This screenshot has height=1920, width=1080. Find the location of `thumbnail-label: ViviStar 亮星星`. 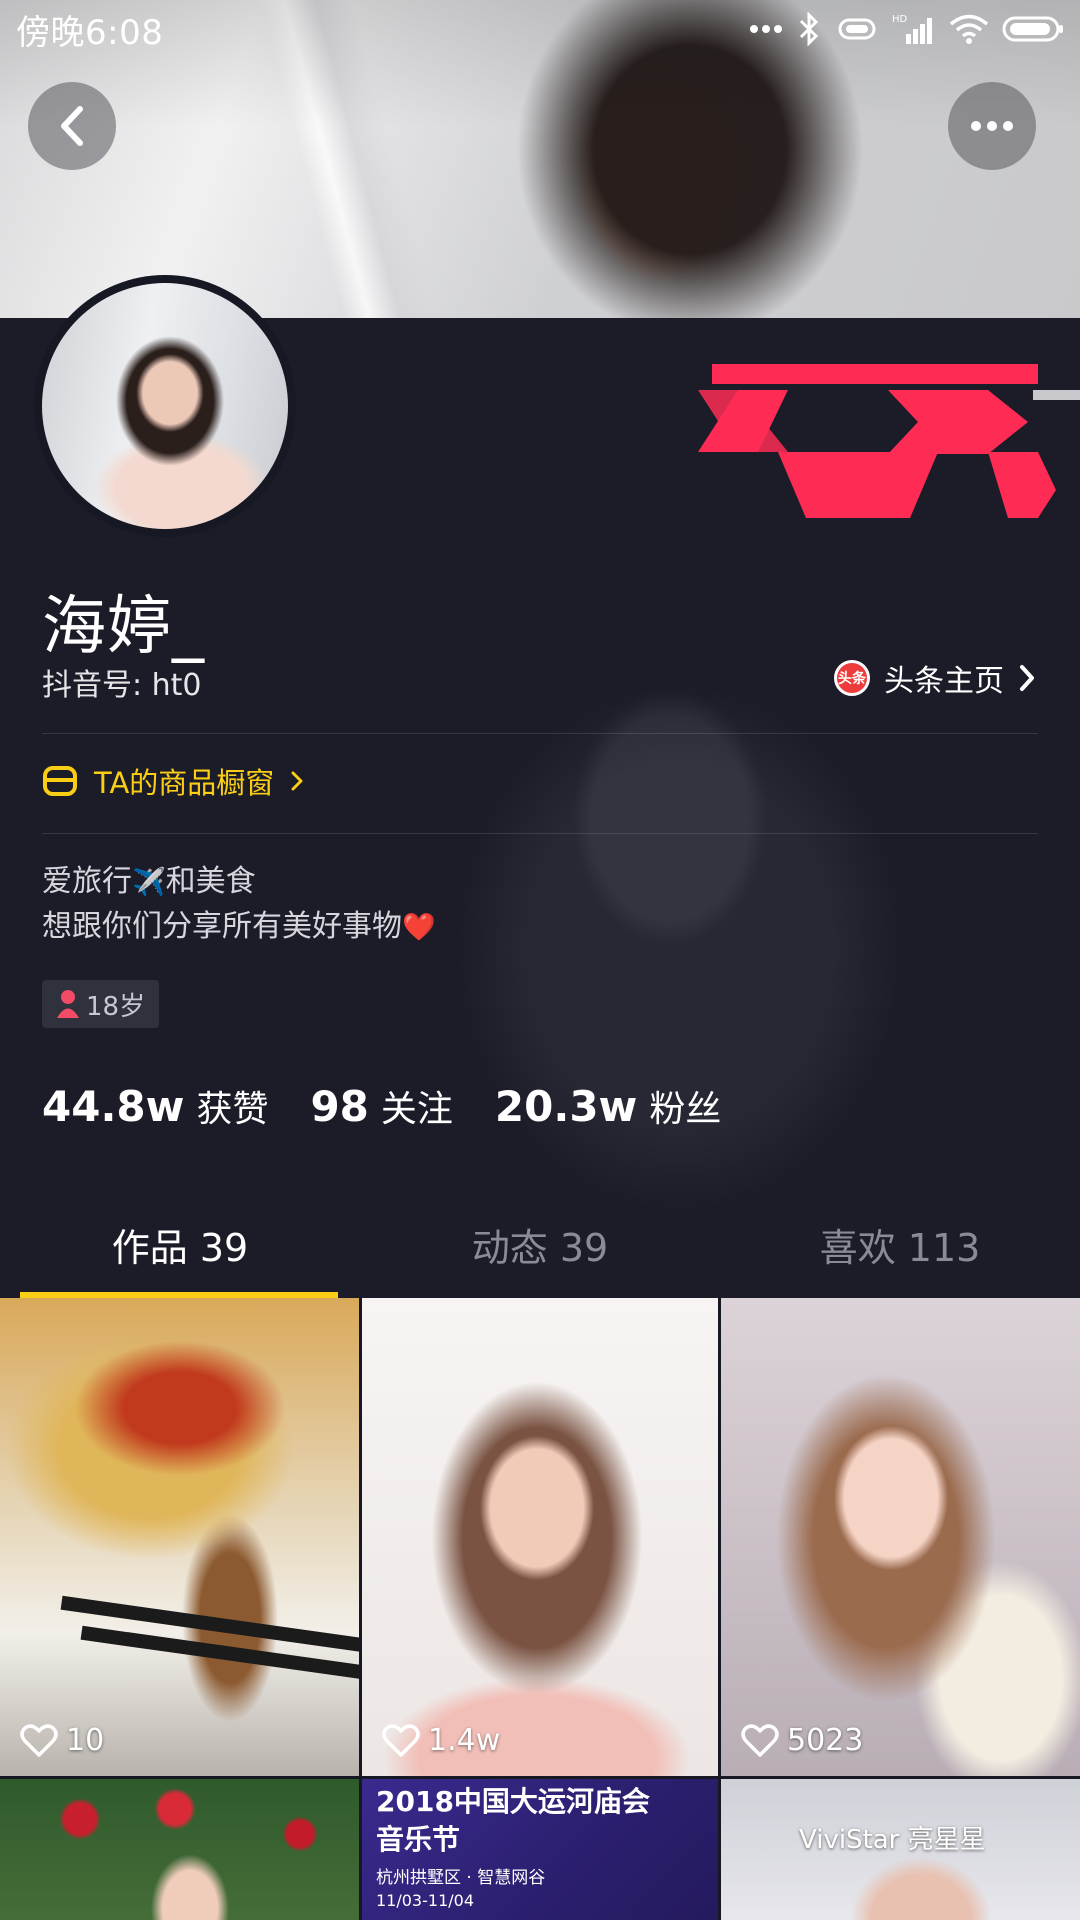

thumbnail-label: ViviStar 亮星星 is located at coordinates (892, 1840).